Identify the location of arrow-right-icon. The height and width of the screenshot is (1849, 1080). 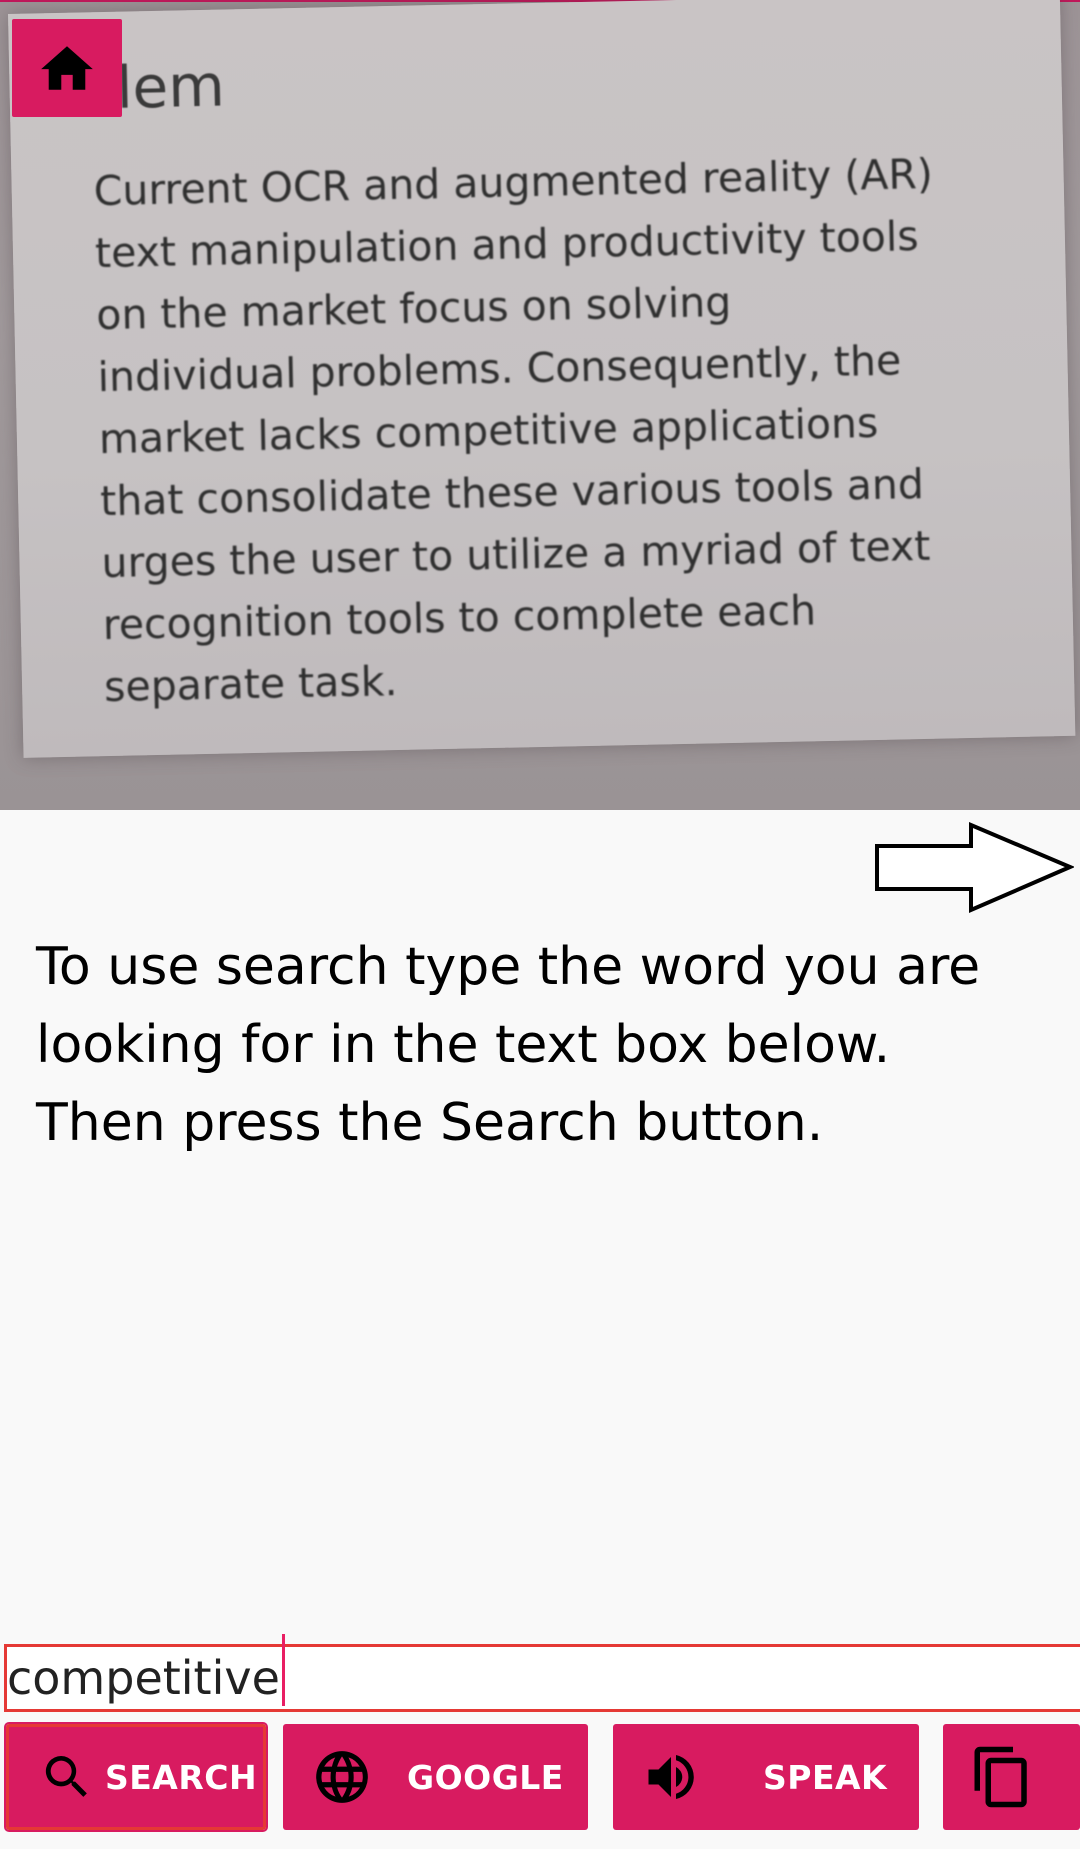
(975, 867).